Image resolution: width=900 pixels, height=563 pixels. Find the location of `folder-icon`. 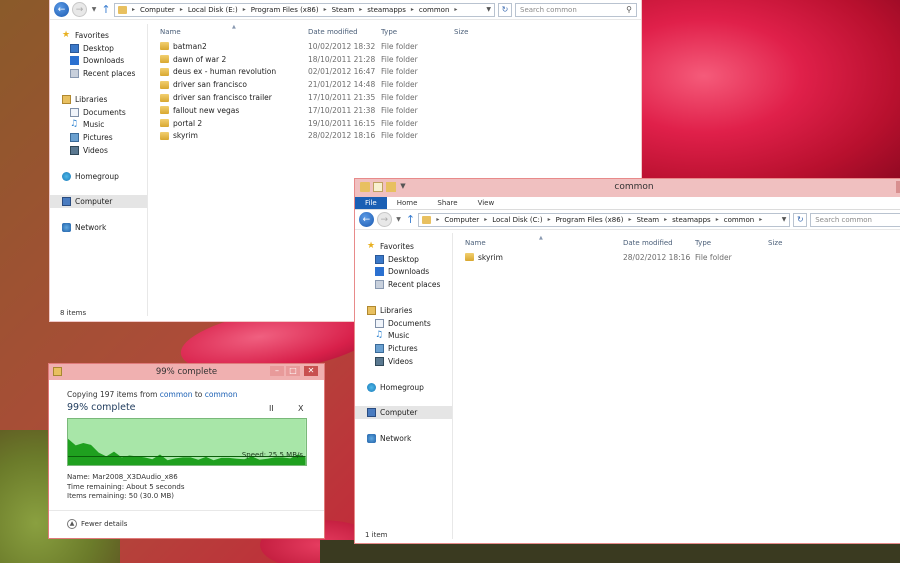

folder-icon is located at coordinates (164, 110).